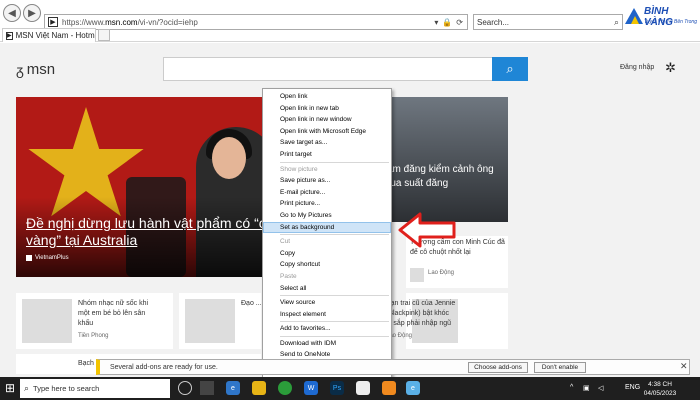 This screenshot has width=700, height=400. What do you see at coordinates (345, 69) in the screenshot?
I see `msn-search-input` at bounding box center [345, 69].